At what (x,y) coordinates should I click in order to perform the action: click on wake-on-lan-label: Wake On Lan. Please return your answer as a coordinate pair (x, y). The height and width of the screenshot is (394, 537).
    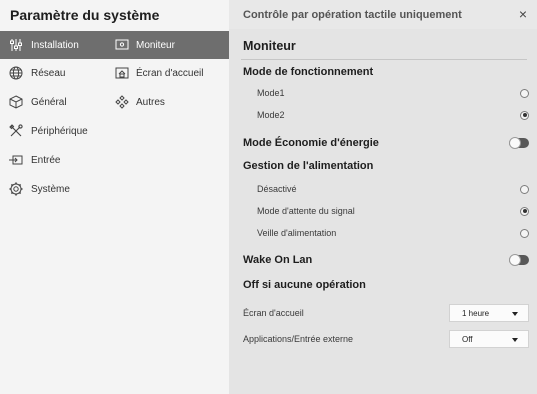
    Looking at the image, I should click on (278, 260).